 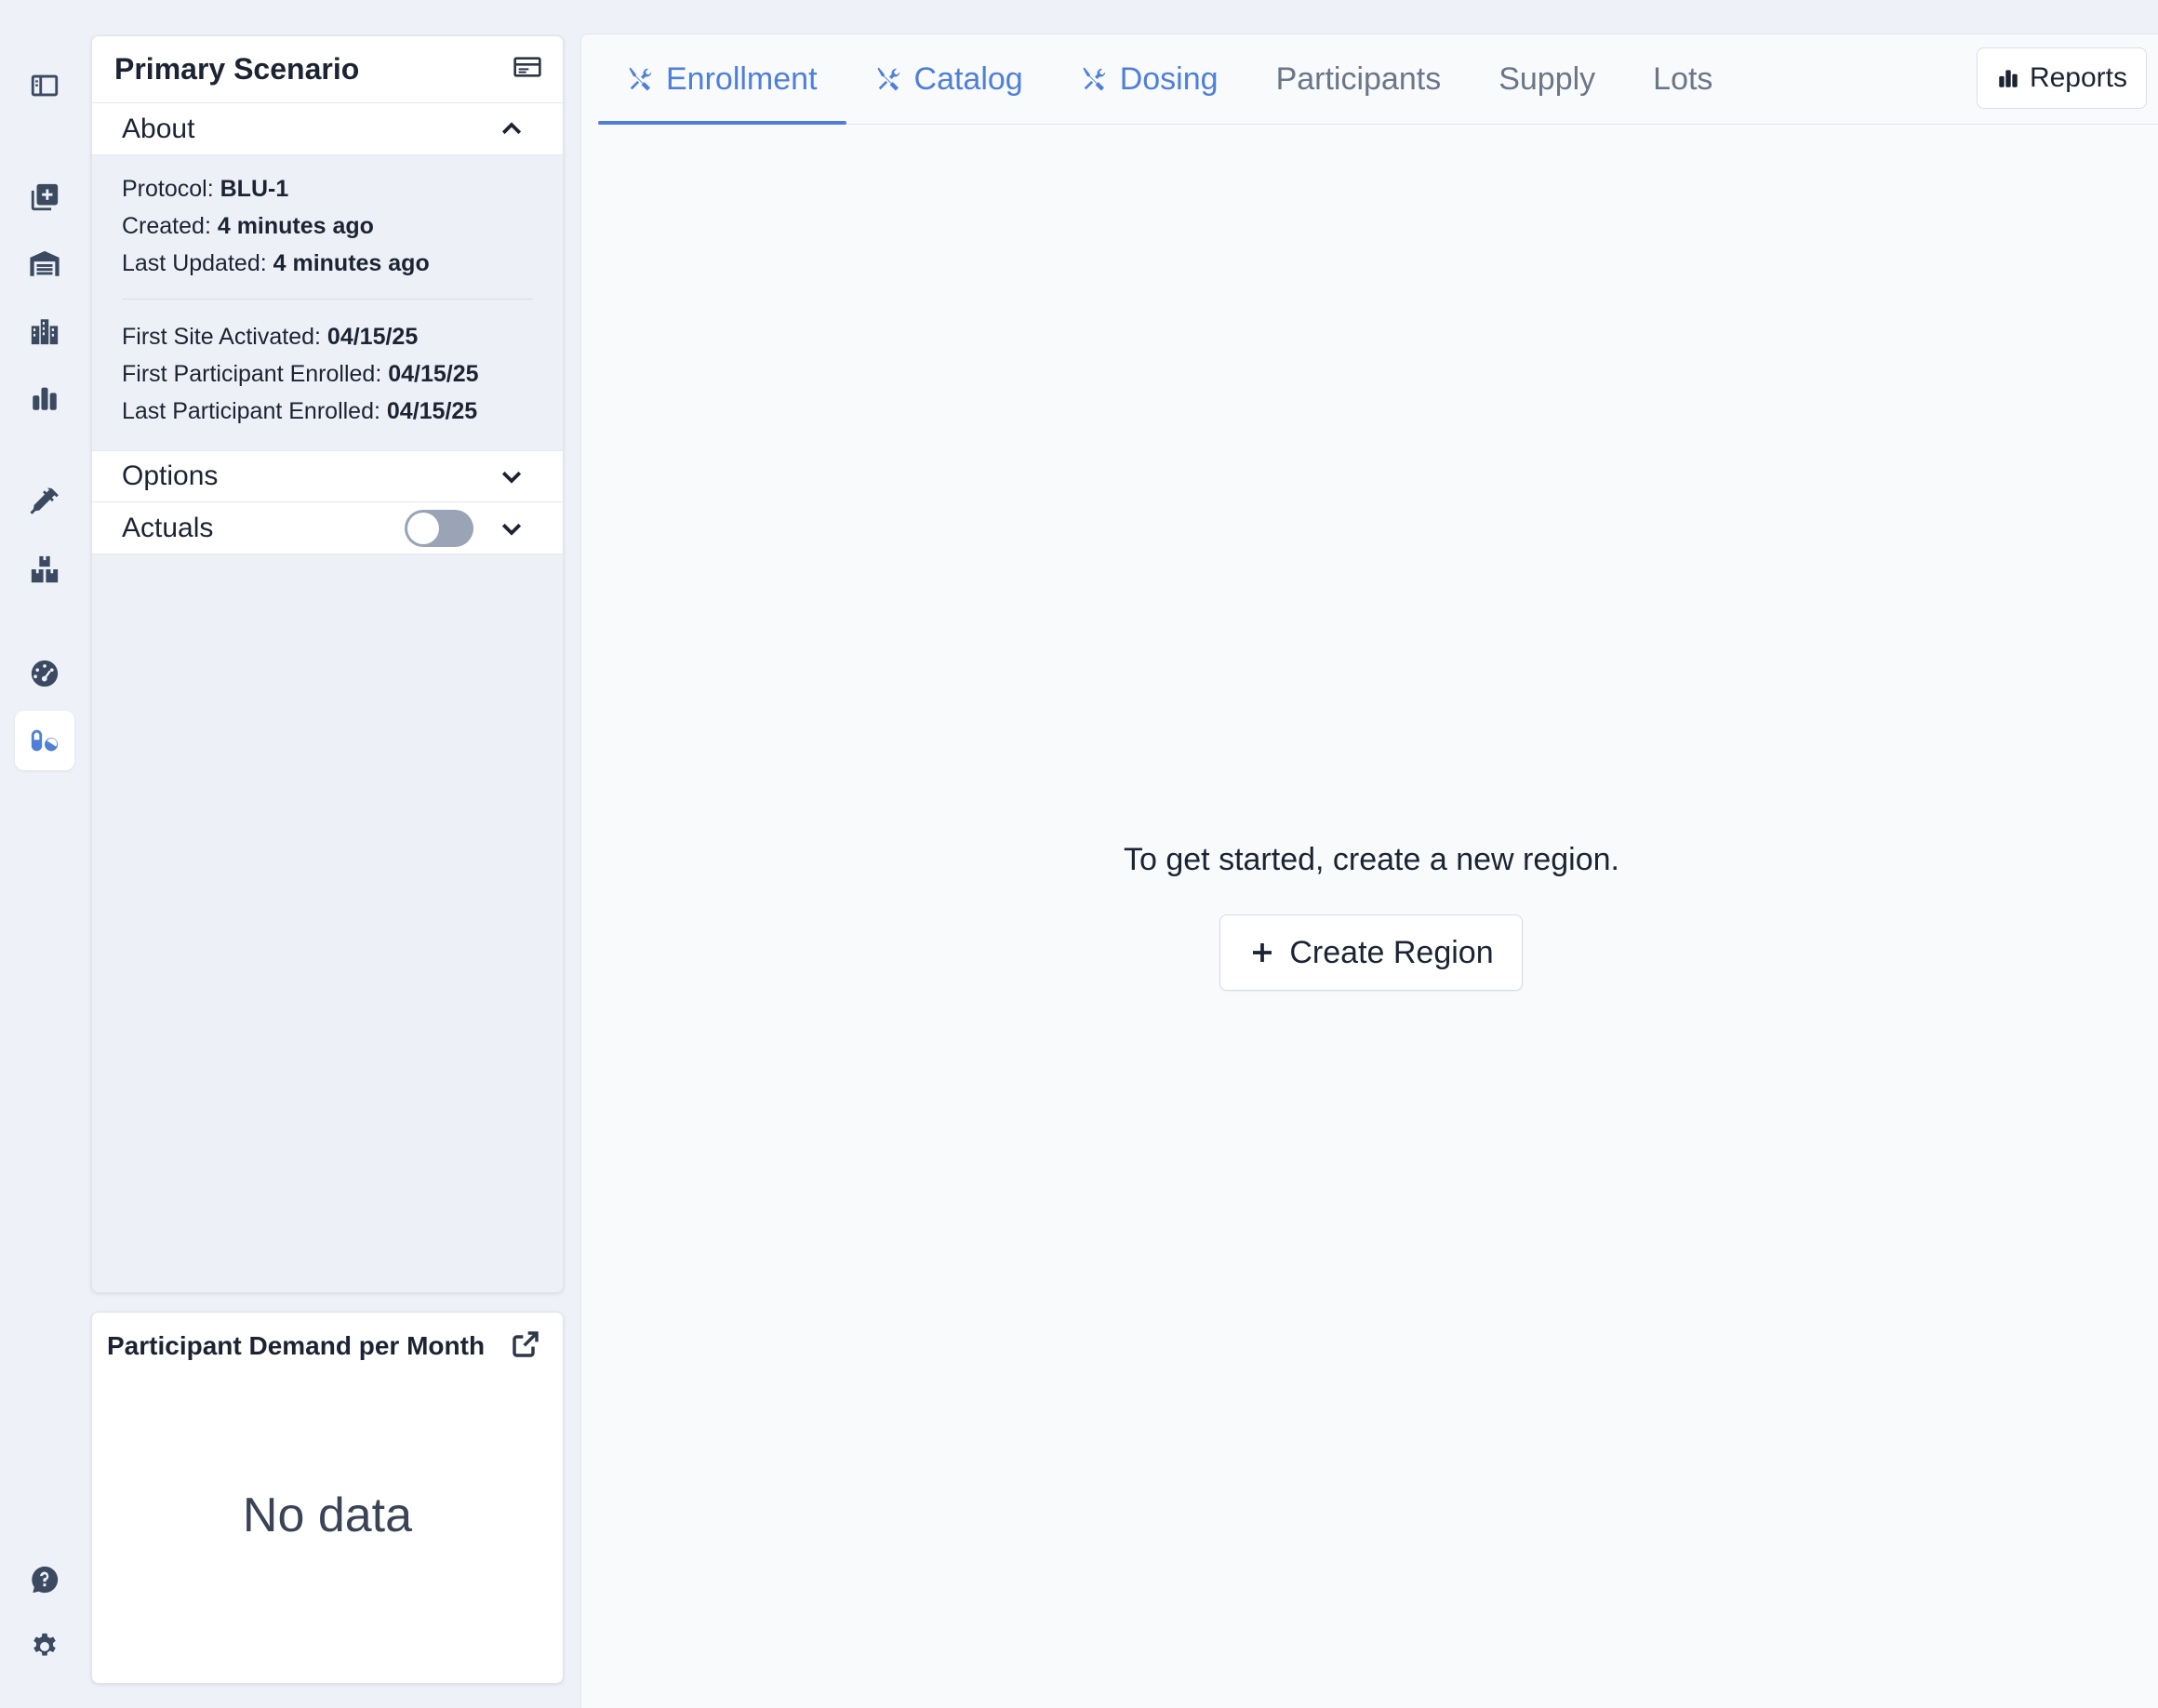 What do you see at coordinates (45, 85) in the screenshot?
I see `sidebar-toggle-icon` at bounding box center [45, 85].